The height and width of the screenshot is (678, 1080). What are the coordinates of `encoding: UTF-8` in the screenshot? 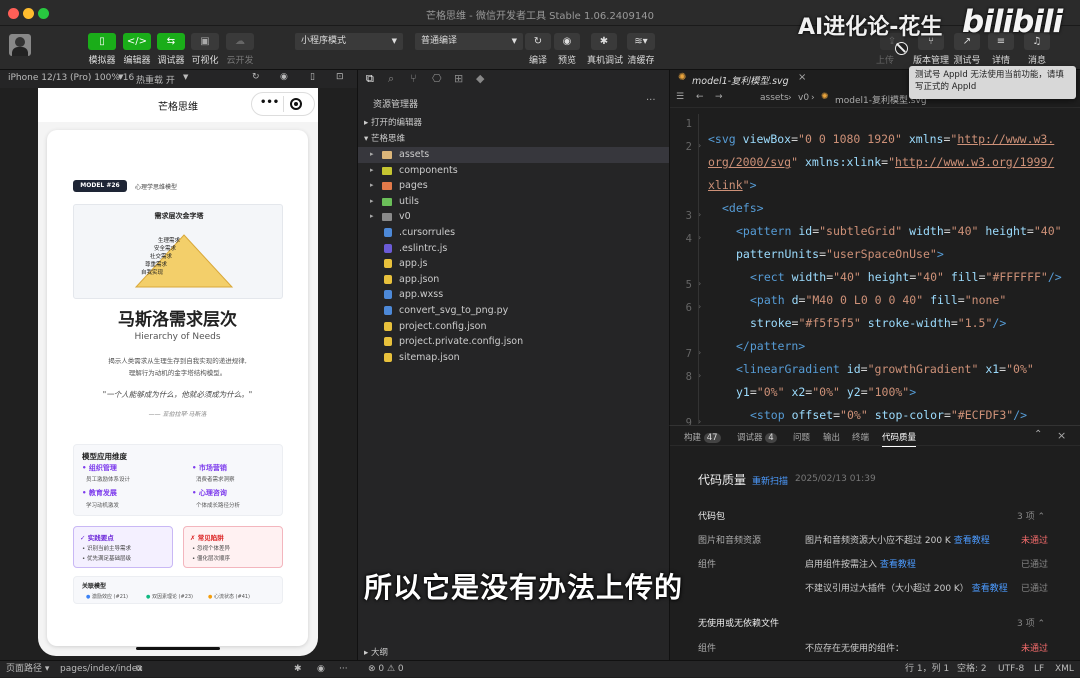 It's located at (1011, 669).